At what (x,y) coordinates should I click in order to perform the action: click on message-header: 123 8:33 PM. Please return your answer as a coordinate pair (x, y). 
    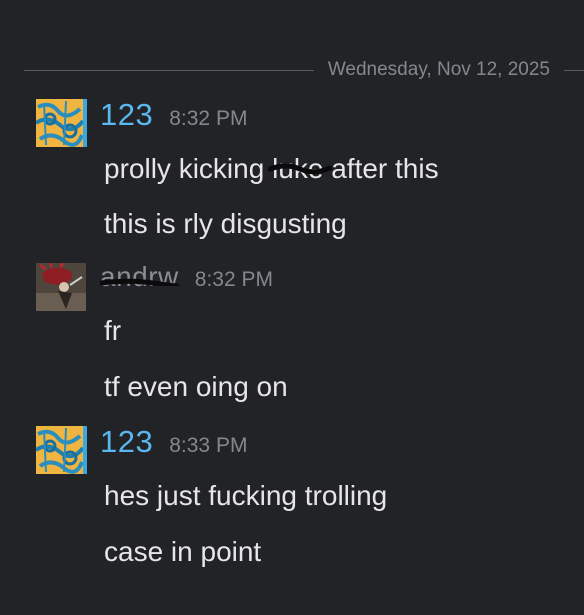
    Looking at the image, I should click on (173, 442).